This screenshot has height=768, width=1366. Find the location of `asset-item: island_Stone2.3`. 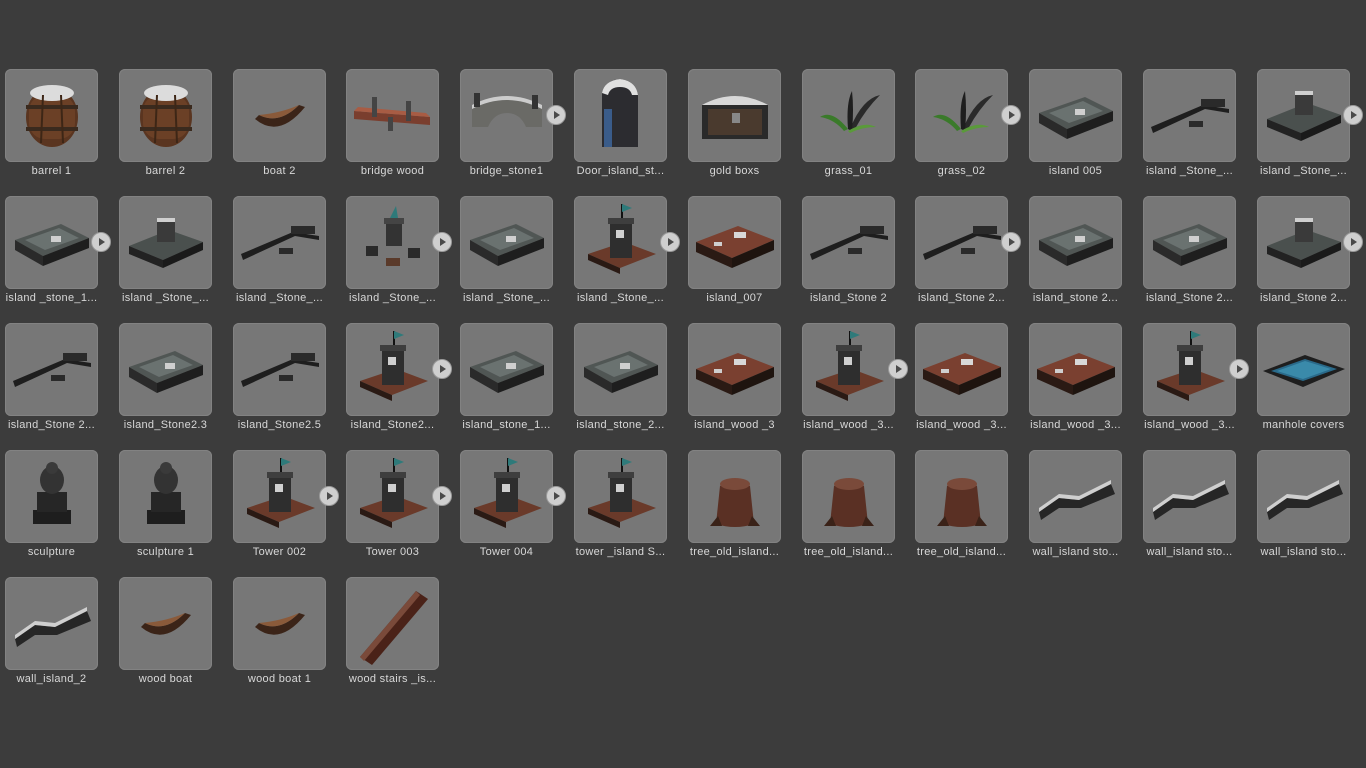

asset-item: island_Stone2.3 is located at coordinates (176, 382).